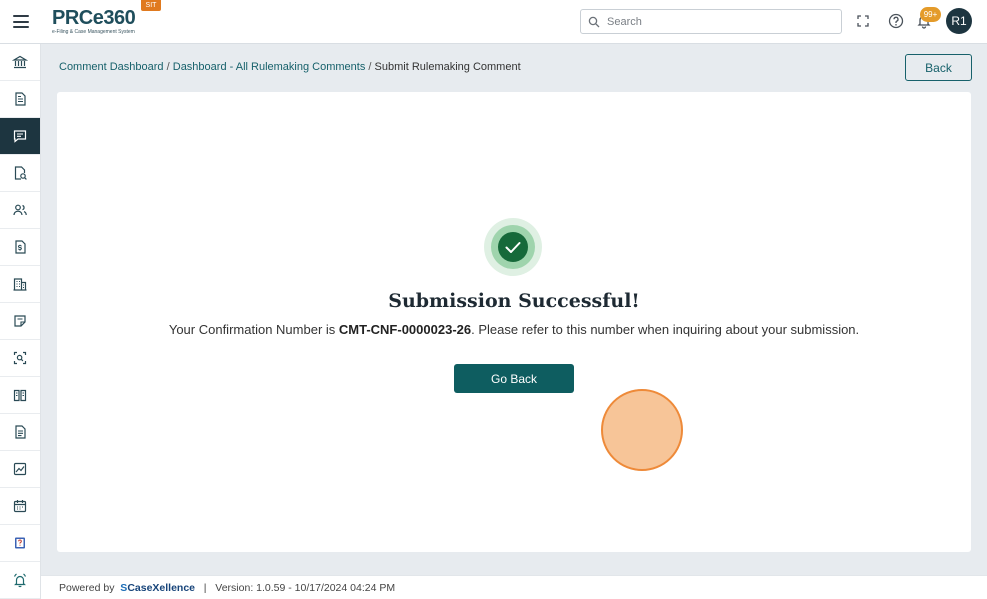  I want to click on users-icon, so click(20, 210).